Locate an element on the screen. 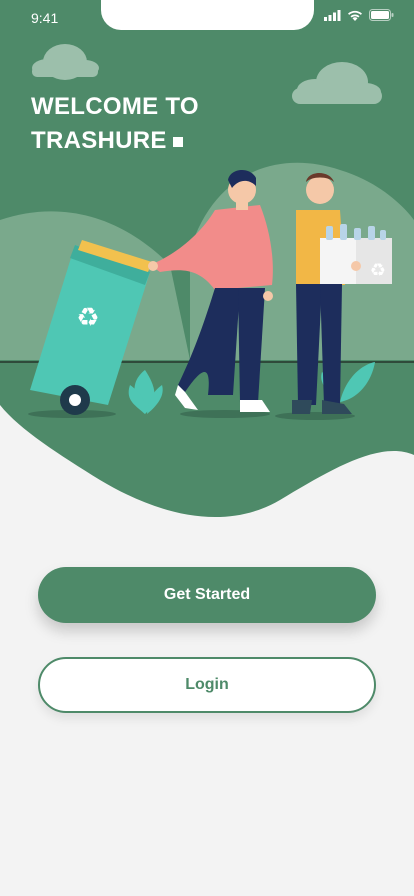 The height and width of the screenshot is (896, 414). welcome-line-2-wrap: TRASHURE is located at coordinates (115, 141).